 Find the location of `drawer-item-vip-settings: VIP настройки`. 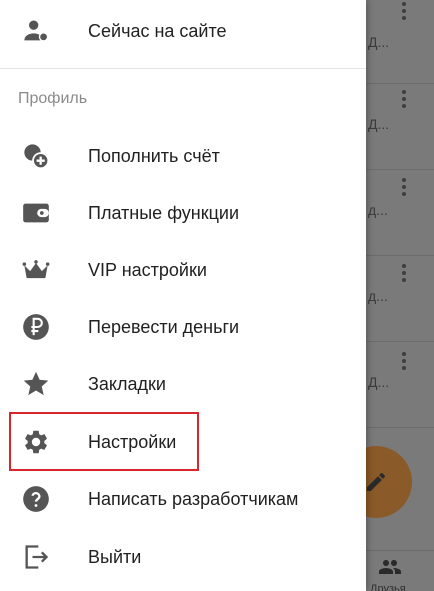

drawer-item-vip-settings: VIP настройки is located at coordinates (183, 270).